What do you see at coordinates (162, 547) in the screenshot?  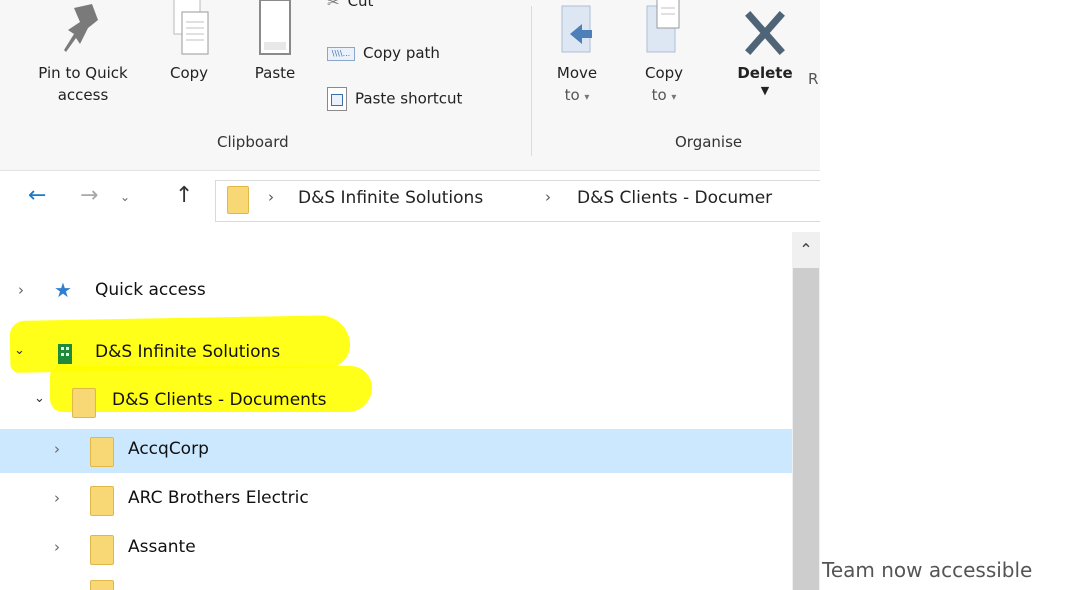 I see `tree-item-label: Assante` at bounding box center [162, 547].